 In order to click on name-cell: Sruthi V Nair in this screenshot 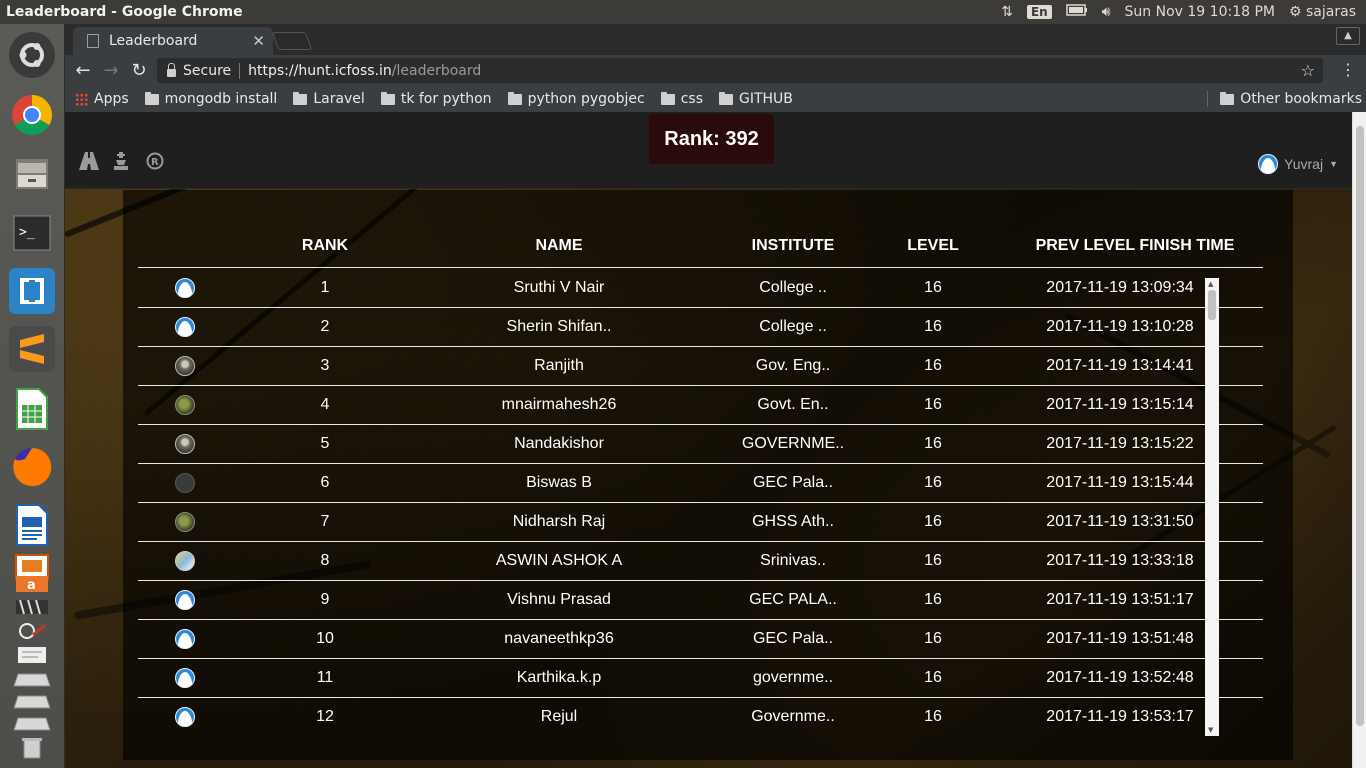, I will do `click(559, 287)`.